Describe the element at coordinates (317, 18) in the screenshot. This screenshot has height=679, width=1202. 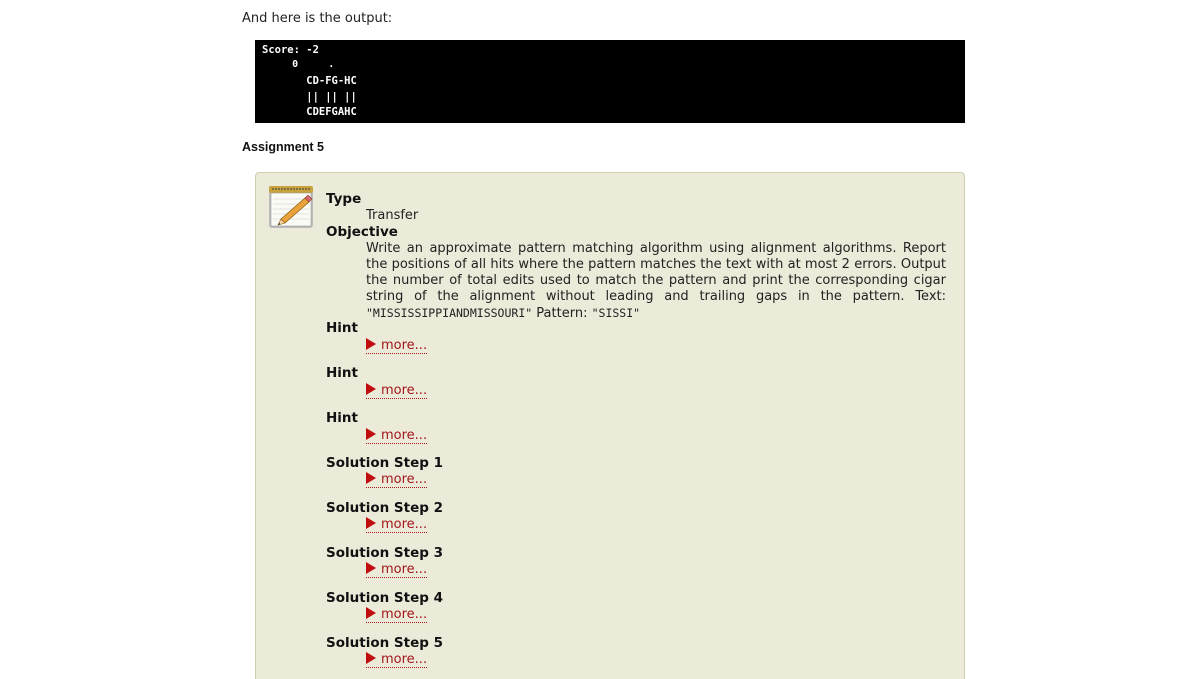
I see `intro-text: And here is the output:` at that location.